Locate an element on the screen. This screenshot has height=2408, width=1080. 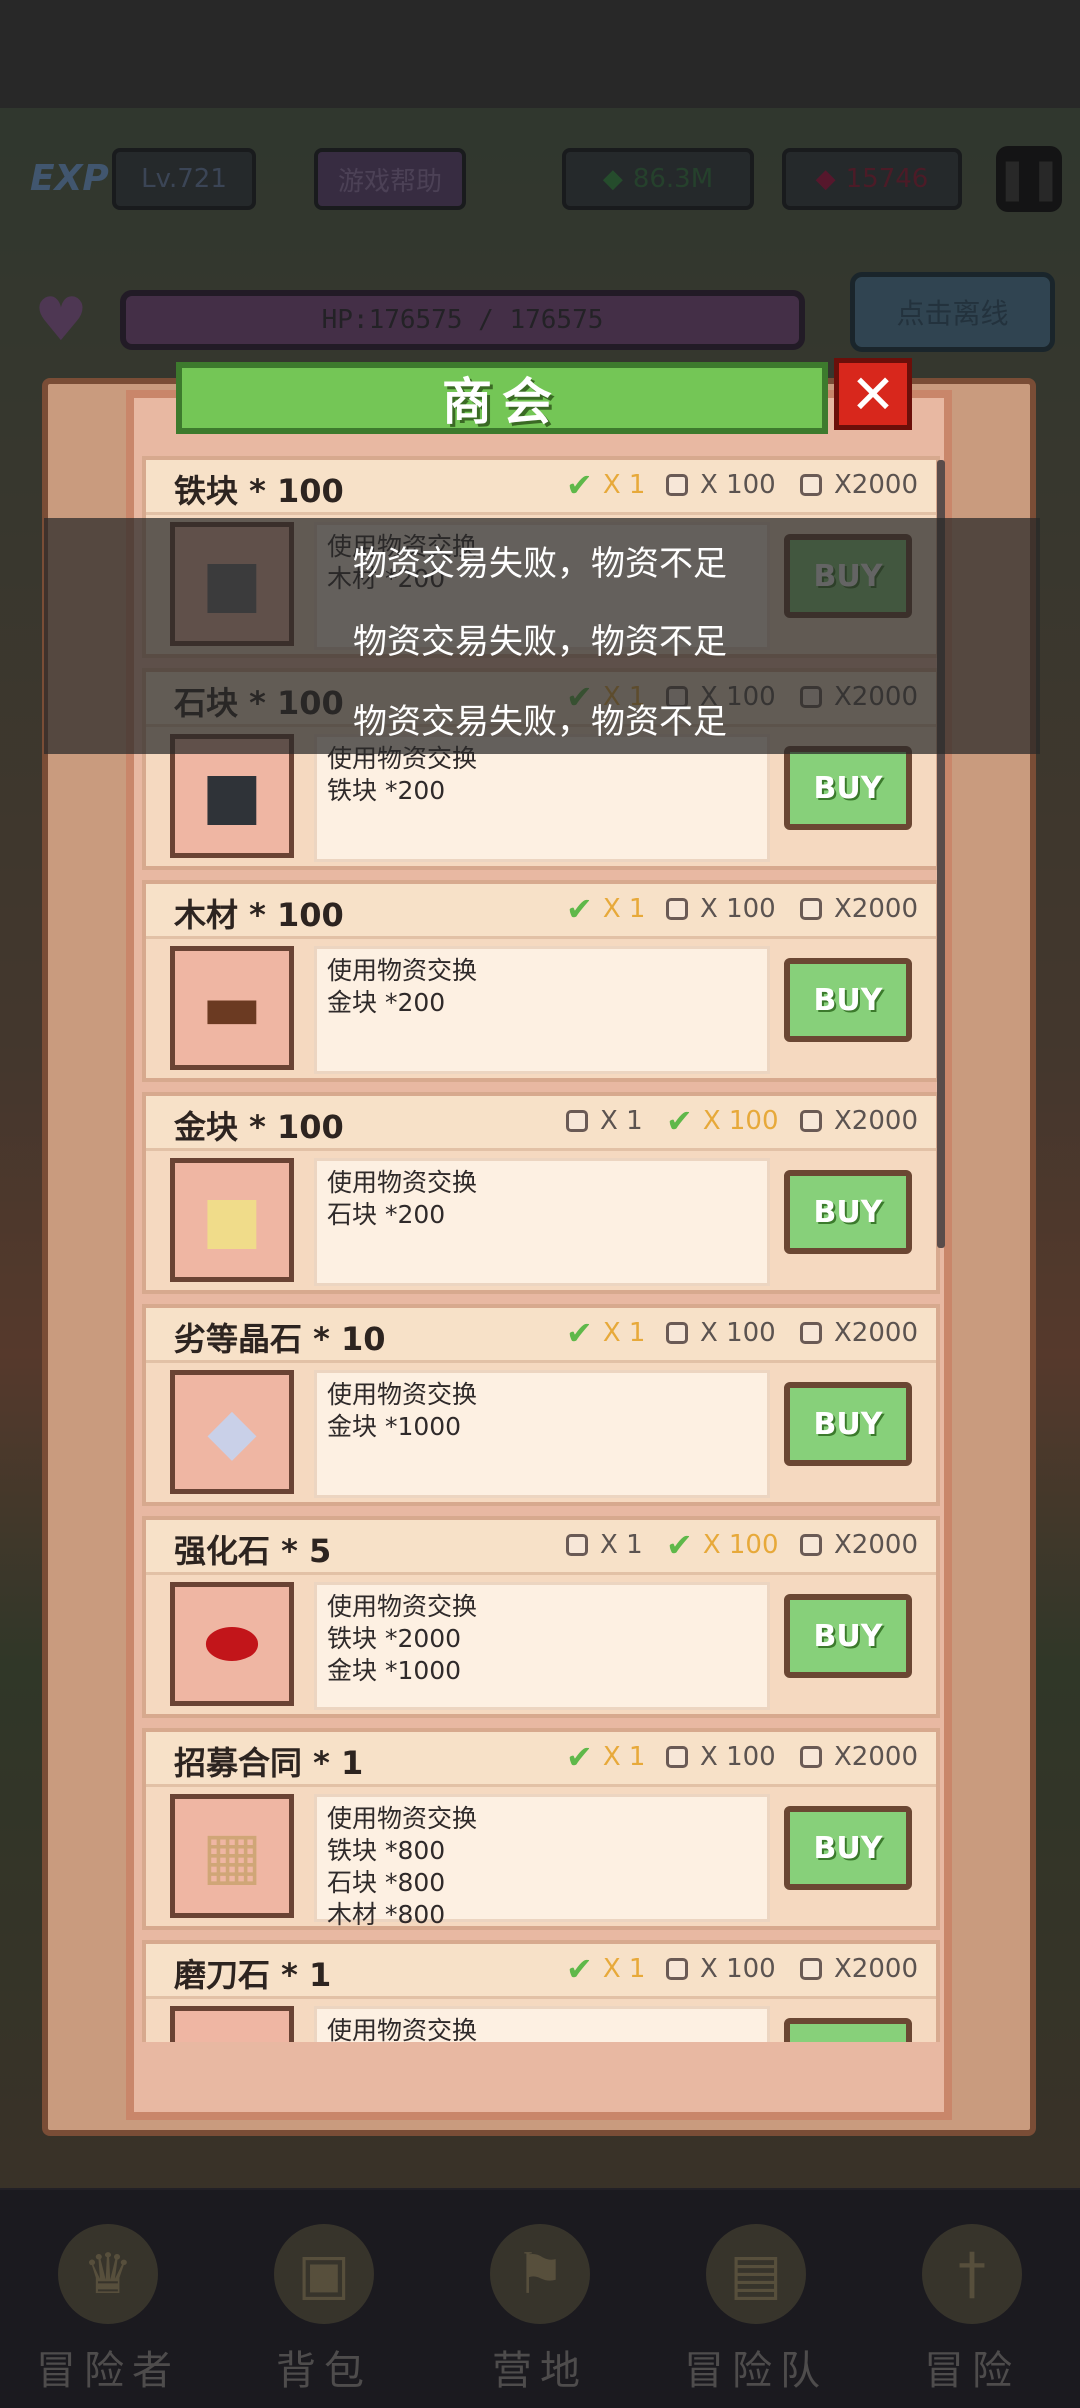
exchange-description: 使用物资交换 金块 *200 is located at coordinates (542, 1010).